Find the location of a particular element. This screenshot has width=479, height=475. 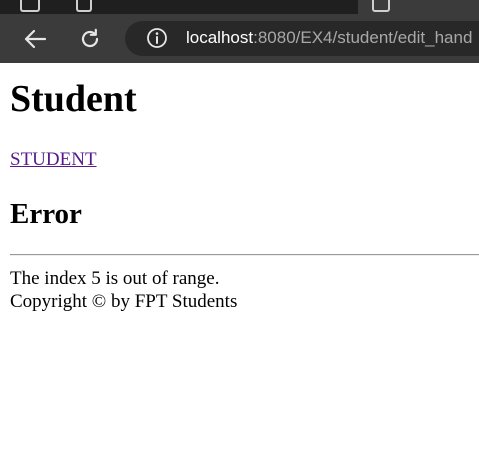

footer-copyright: Copyright © by FPT Students is located at coordinates (124, 301).